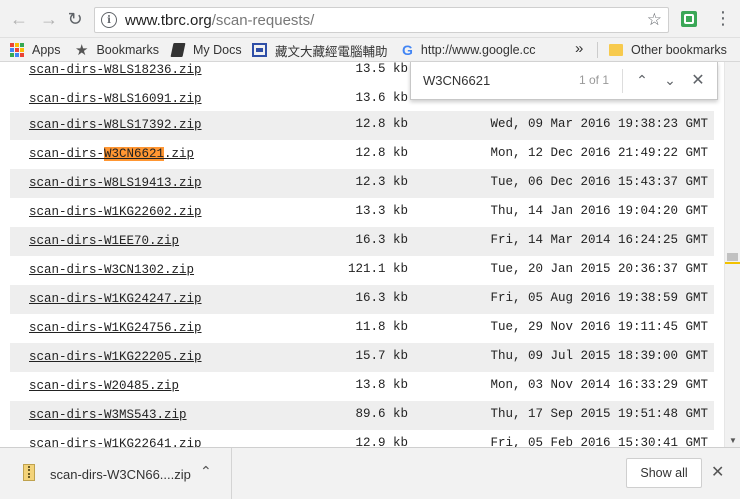  Describe the element at coordinates (654, 20) in the screenshot. I see `bookmark-star-icon: ☆` at that location.